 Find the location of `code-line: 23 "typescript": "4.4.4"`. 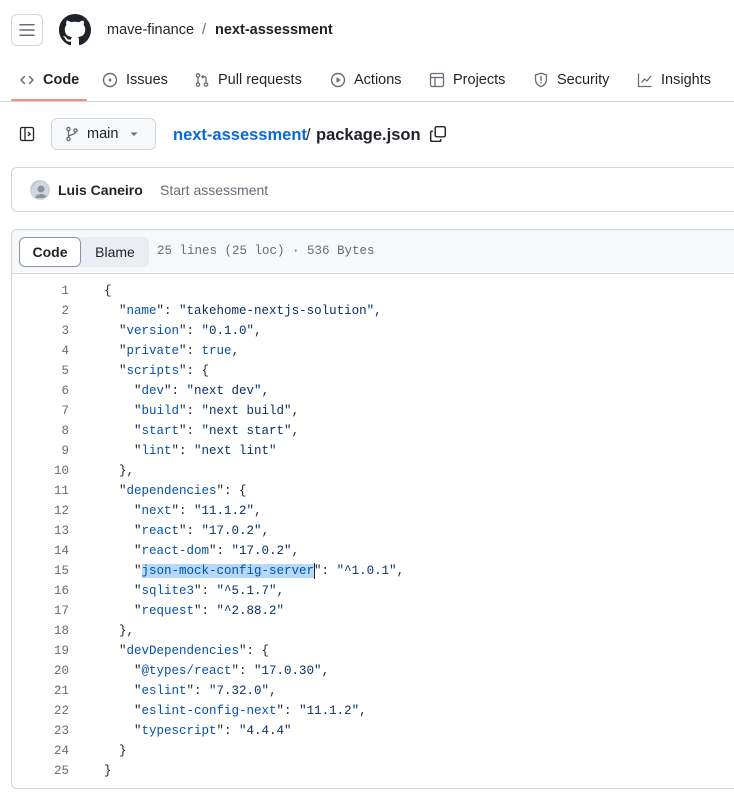

code-line: 23 "typescript": "4.4.4" is located at coordinates (373, 731).